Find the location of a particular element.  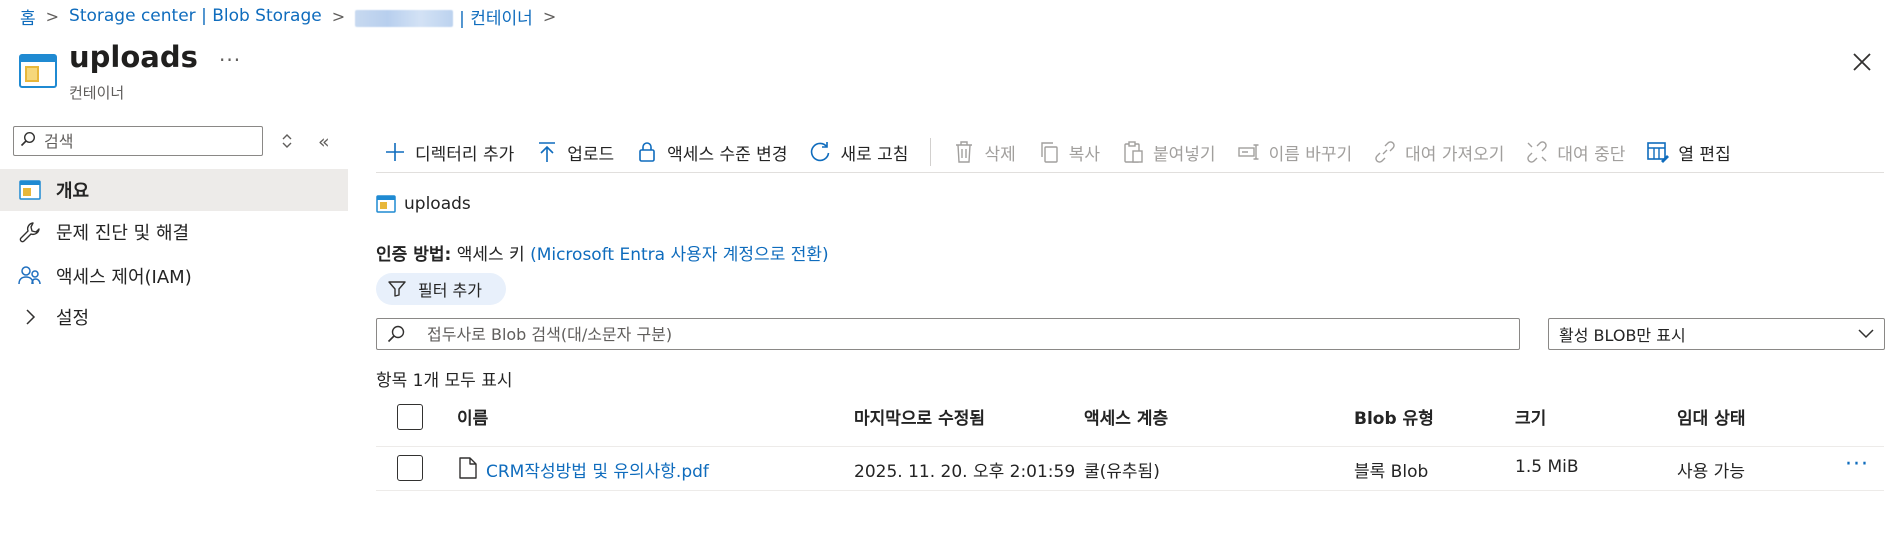

toolbar-divider-line is located at coordinates (1130, 172).